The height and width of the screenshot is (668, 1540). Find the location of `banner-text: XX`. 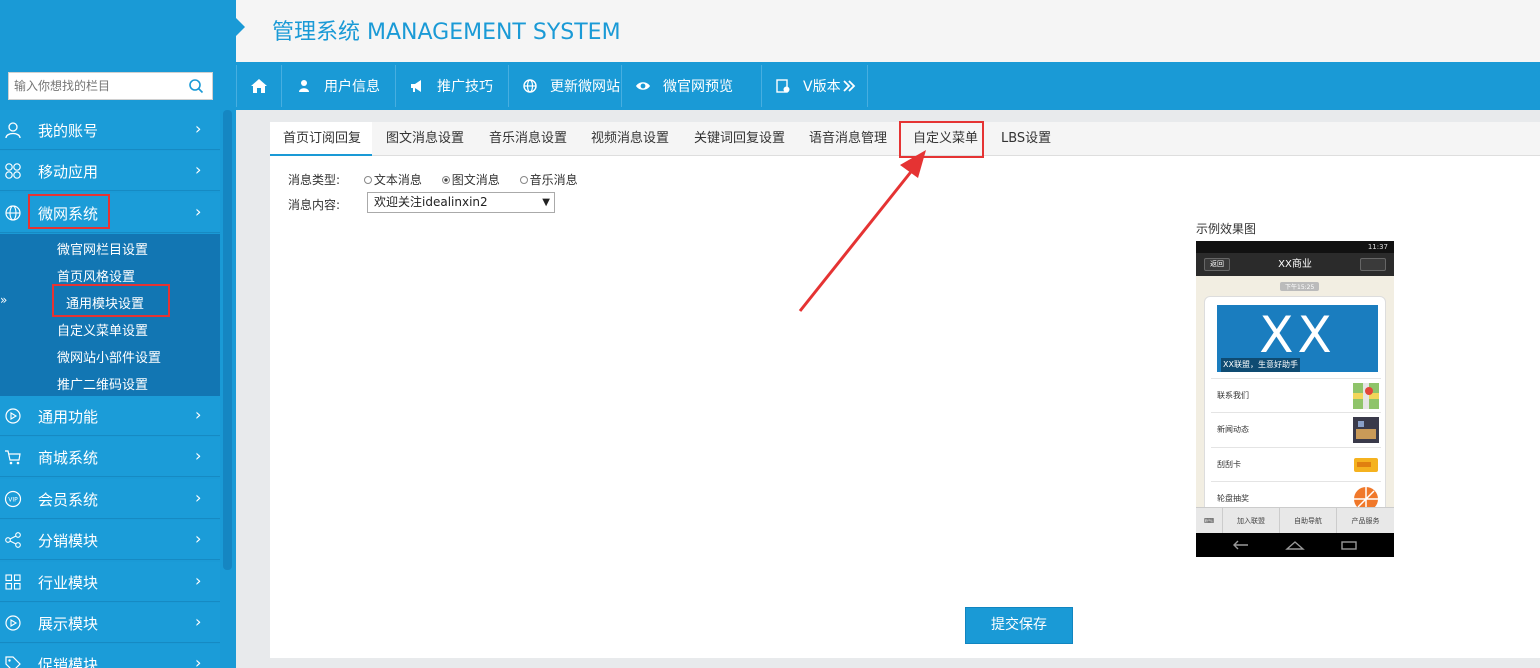

banner-text: XX is located at coordinates (1297, 335).